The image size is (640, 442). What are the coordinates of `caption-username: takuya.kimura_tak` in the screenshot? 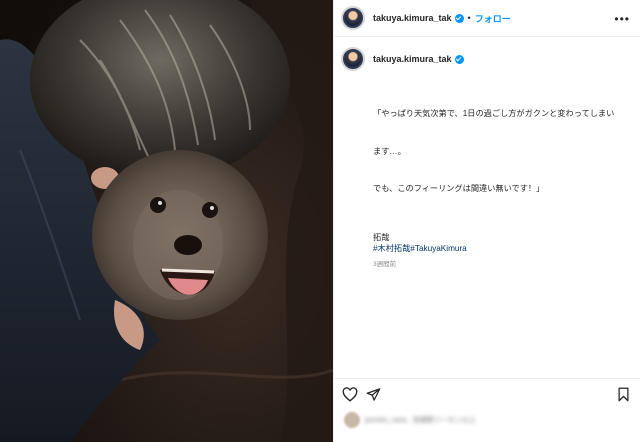 It's located at (412, 59).